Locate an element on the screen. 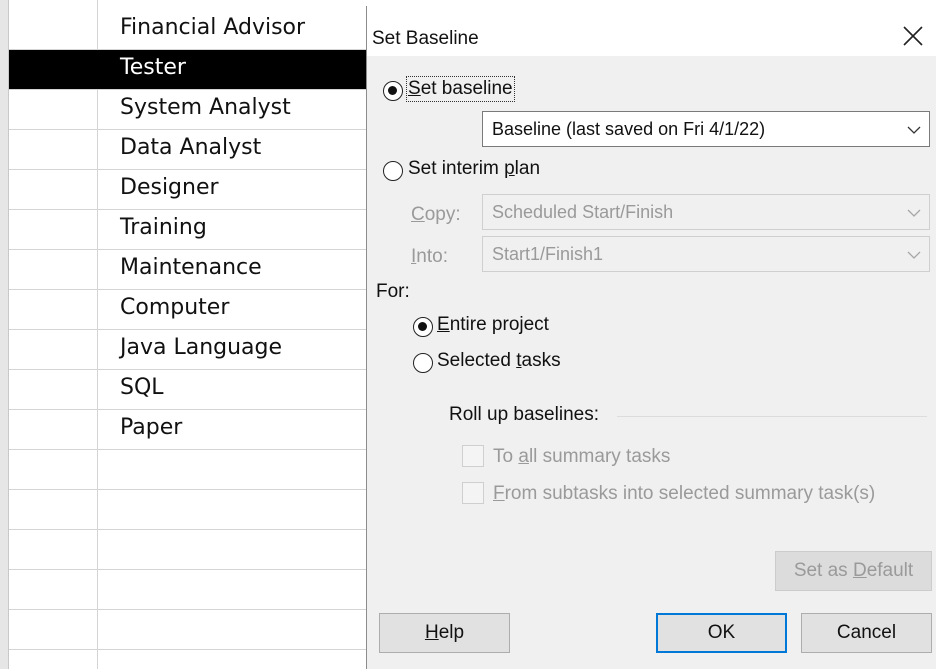  selected-tasks-text-pre: Selected is located at coordinates (477, 360).